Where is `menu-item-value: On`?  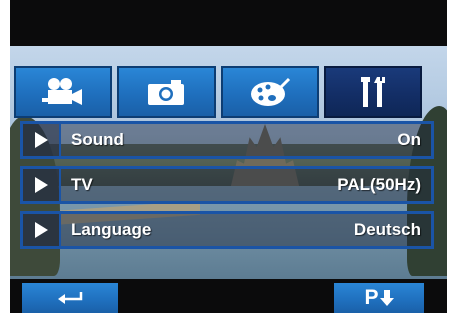
menu-item-value: On is located at coordinates (409, 139).